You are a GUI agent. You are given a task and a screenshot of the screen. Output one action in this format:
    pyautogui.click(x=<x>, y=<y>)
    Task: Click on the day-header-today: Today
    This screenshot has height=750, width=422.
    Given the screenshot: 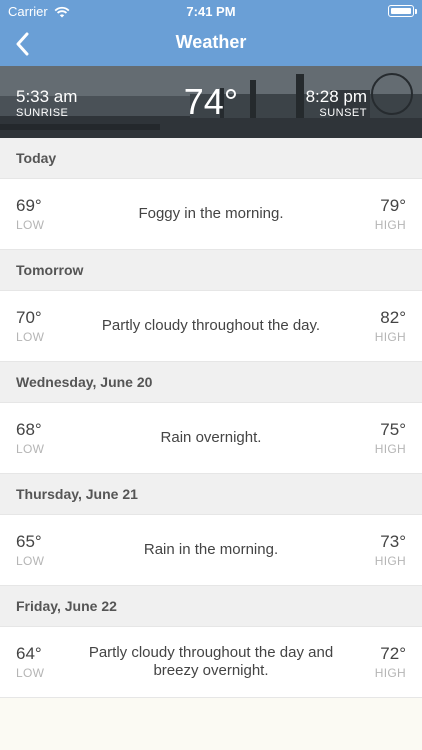 What is the action you would take?
    pyautogui.click(x=211, y=158)
    